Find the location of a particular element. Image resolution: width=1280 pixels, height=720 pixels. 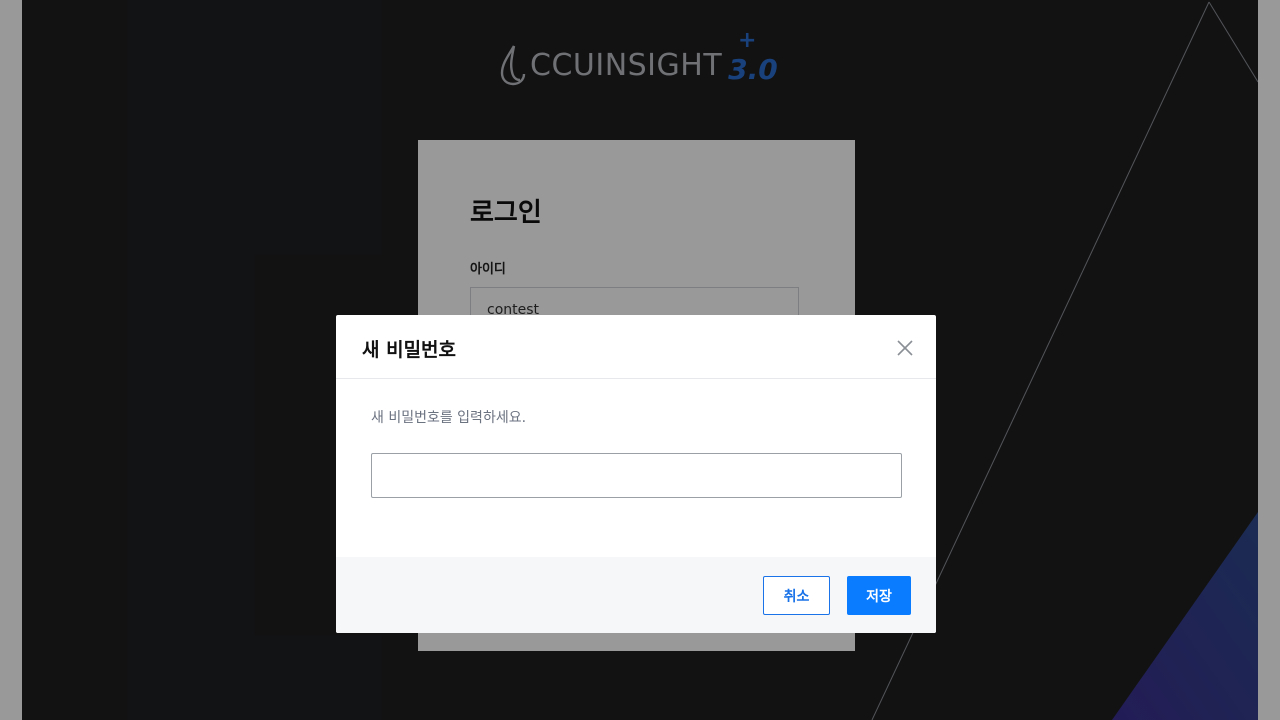

save-button: 저장 is located at coordinates (879, 595).